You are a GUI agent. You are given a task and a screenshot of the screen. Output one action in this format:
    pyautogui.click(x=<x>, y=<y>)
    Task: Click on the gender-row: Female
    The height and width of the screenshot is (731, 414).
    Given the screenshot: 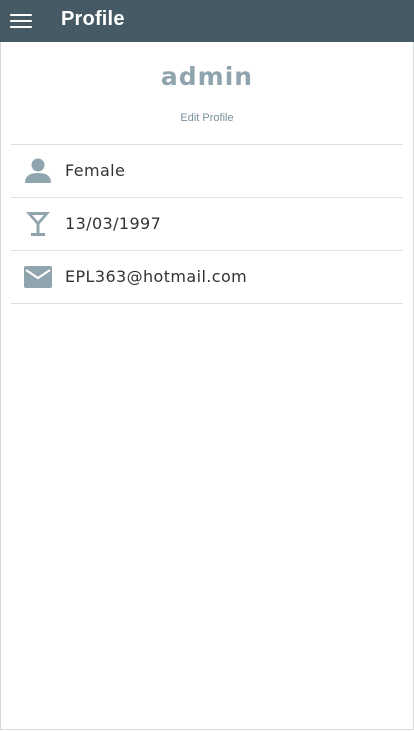 What is the action you would take?
    pyautogui.click(x=207, y=171)
    